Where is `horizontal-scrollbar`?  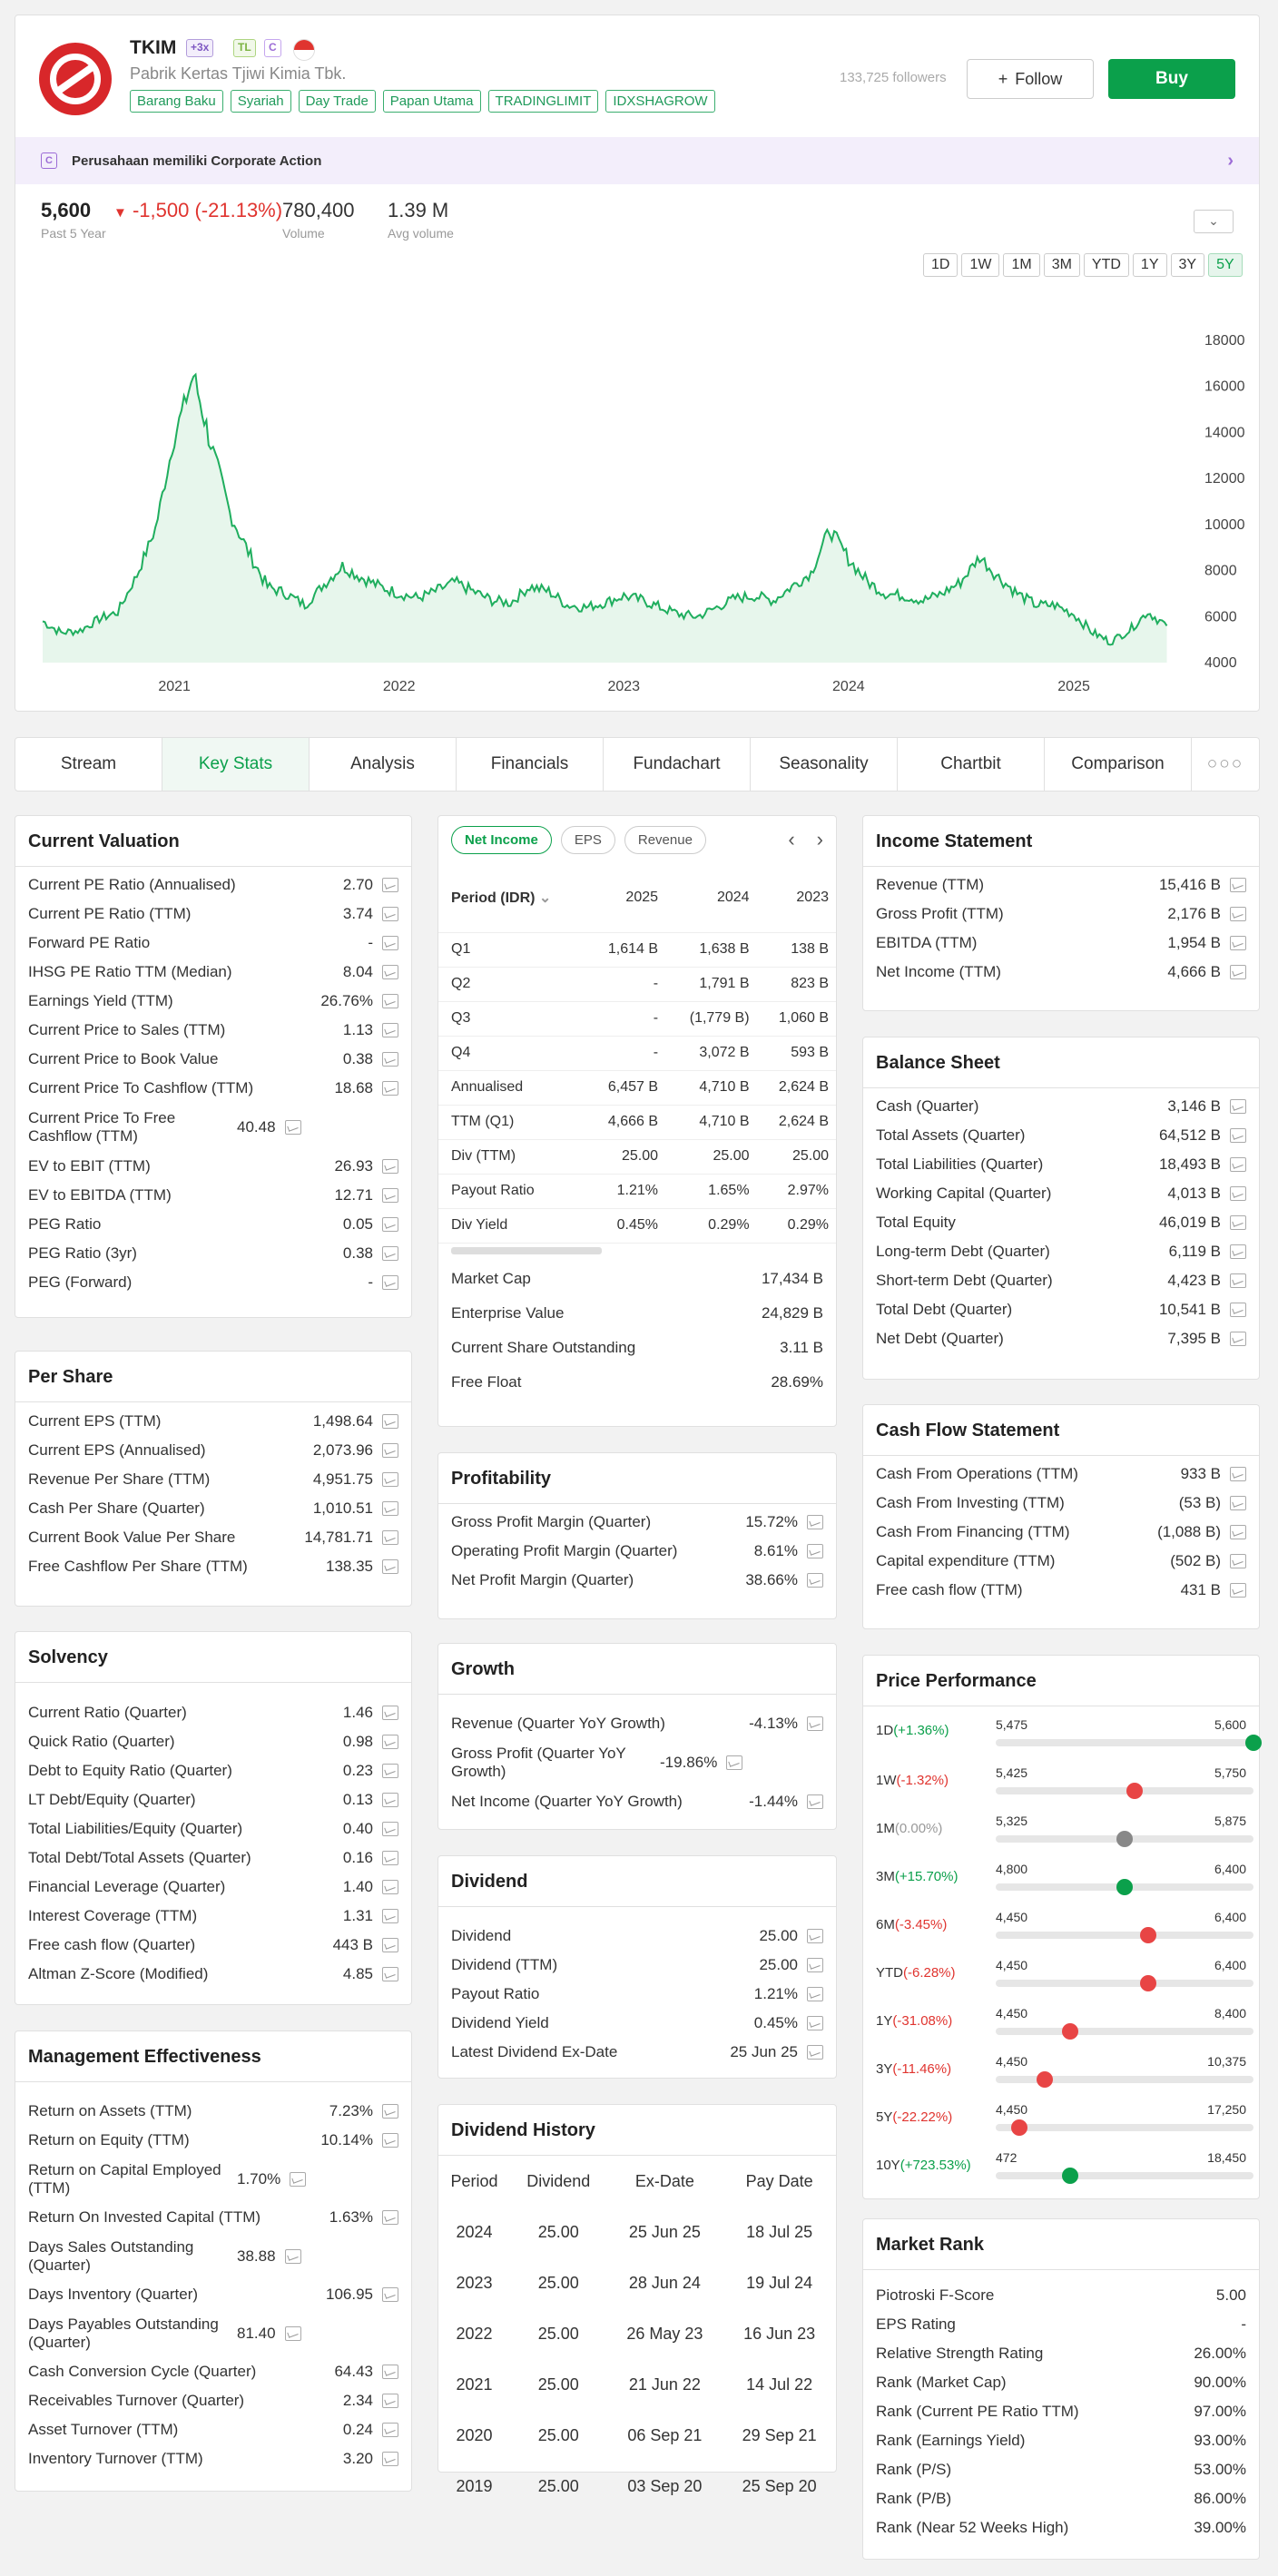 horizontal-scrollbar is located at coordinates (526, 1250).